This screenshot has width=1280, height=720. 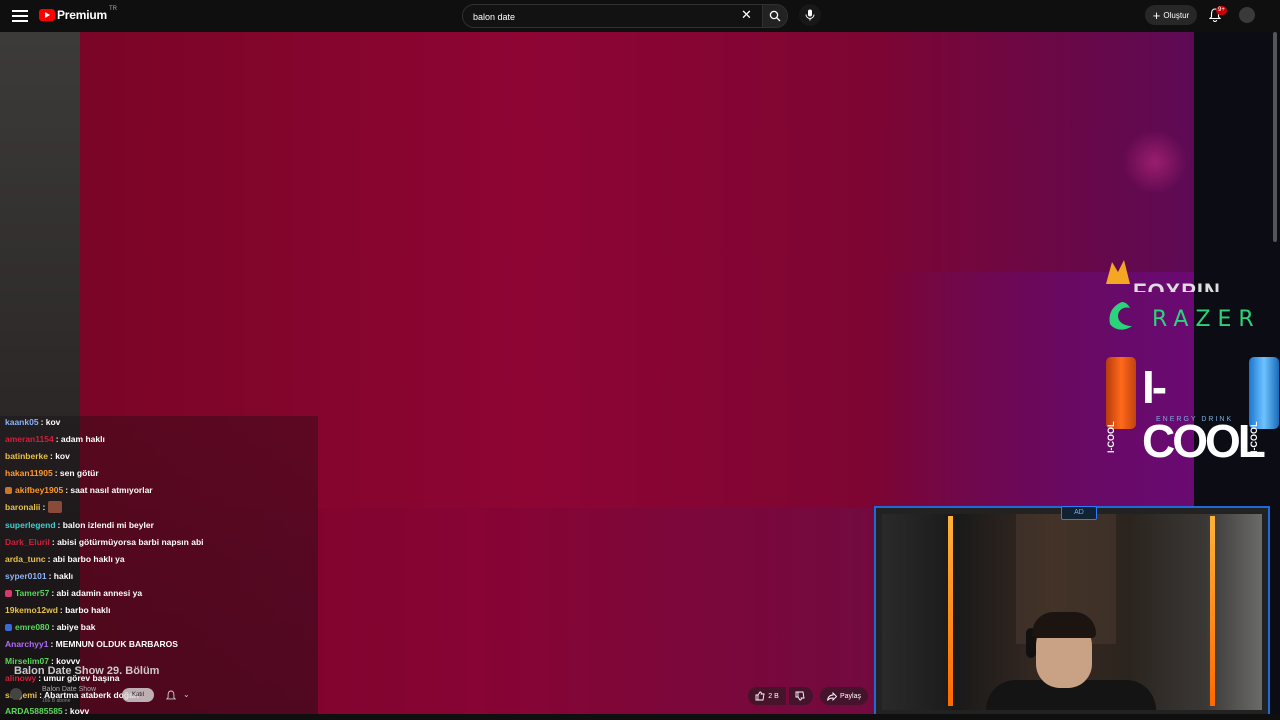 I want to click on chat-message: Tamer57: abi adamin annesi ya, so click(x=73, y=593).